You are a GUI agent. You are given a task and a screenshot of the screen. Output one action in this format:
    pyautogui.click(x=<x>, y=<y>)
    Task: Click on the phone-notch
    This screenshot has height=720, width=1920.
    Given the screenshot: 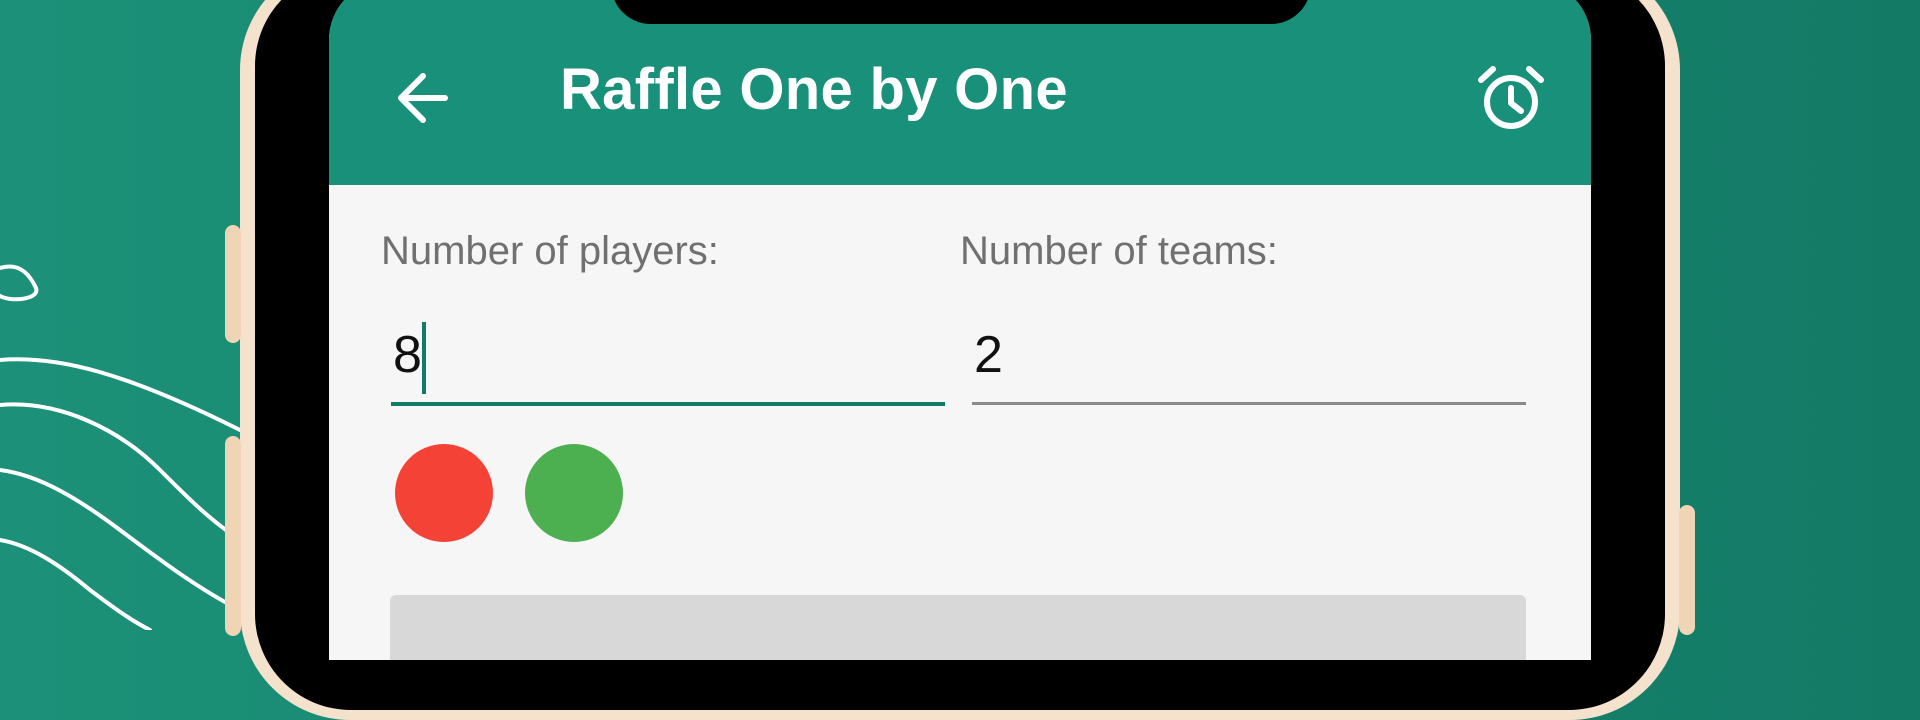 What is the action you would take?
    pyautogui.click(x=961, y=12)
    